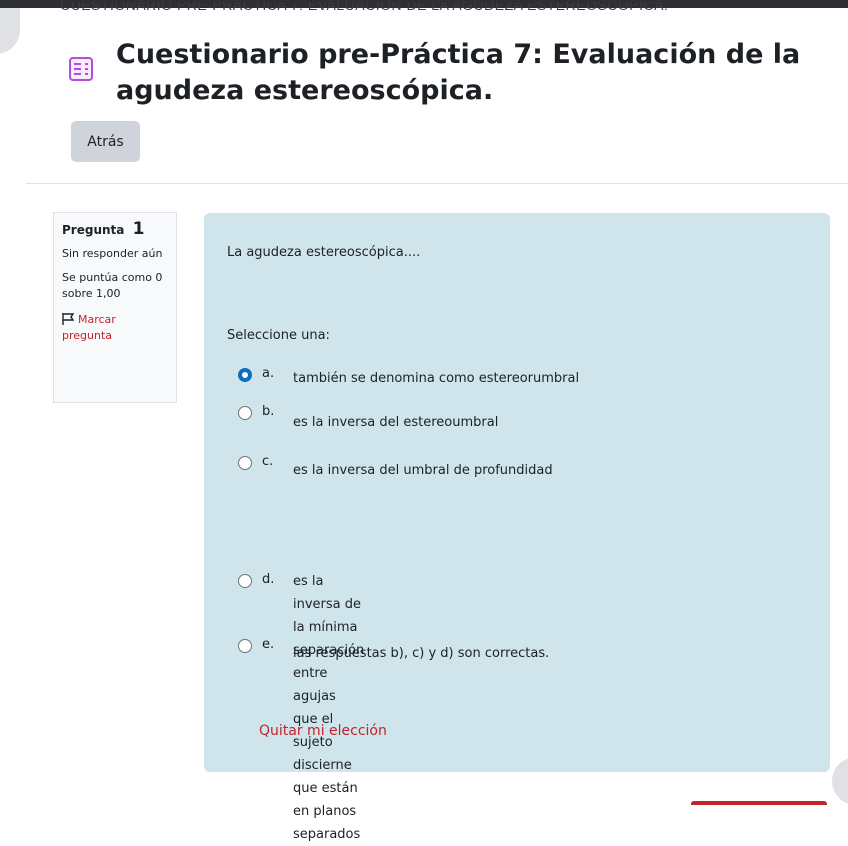 This screenshot has height=846, width=848. Describe the element at coordinates (840, 781) in the screenshot. I see `scroll-to-top-button` at that location.